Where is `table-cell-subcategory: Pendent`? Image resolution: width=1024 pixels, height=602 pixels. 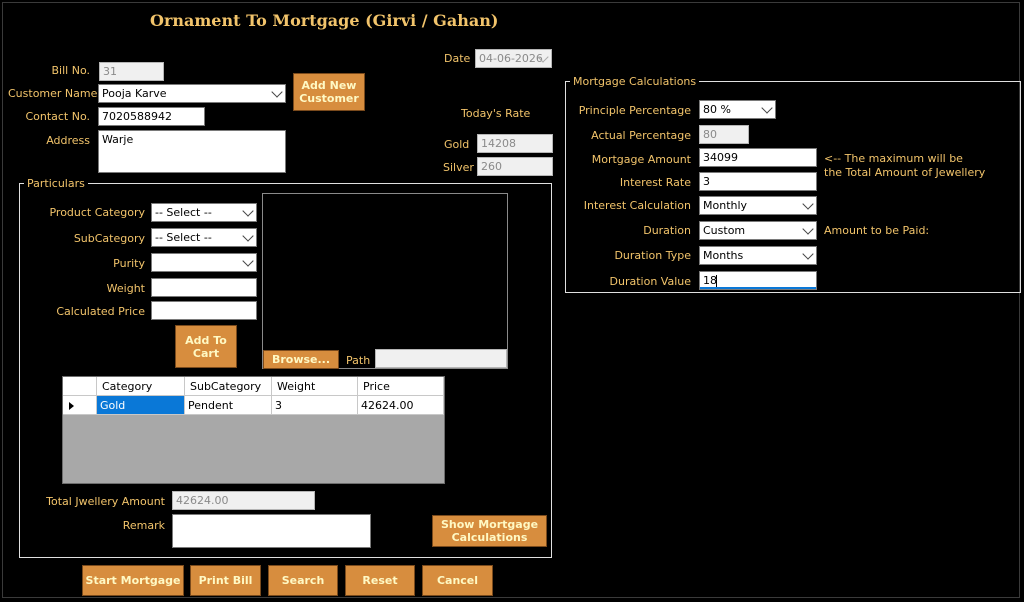
table-cell-subcategory: Pendent is located at coordinates (228, 405).